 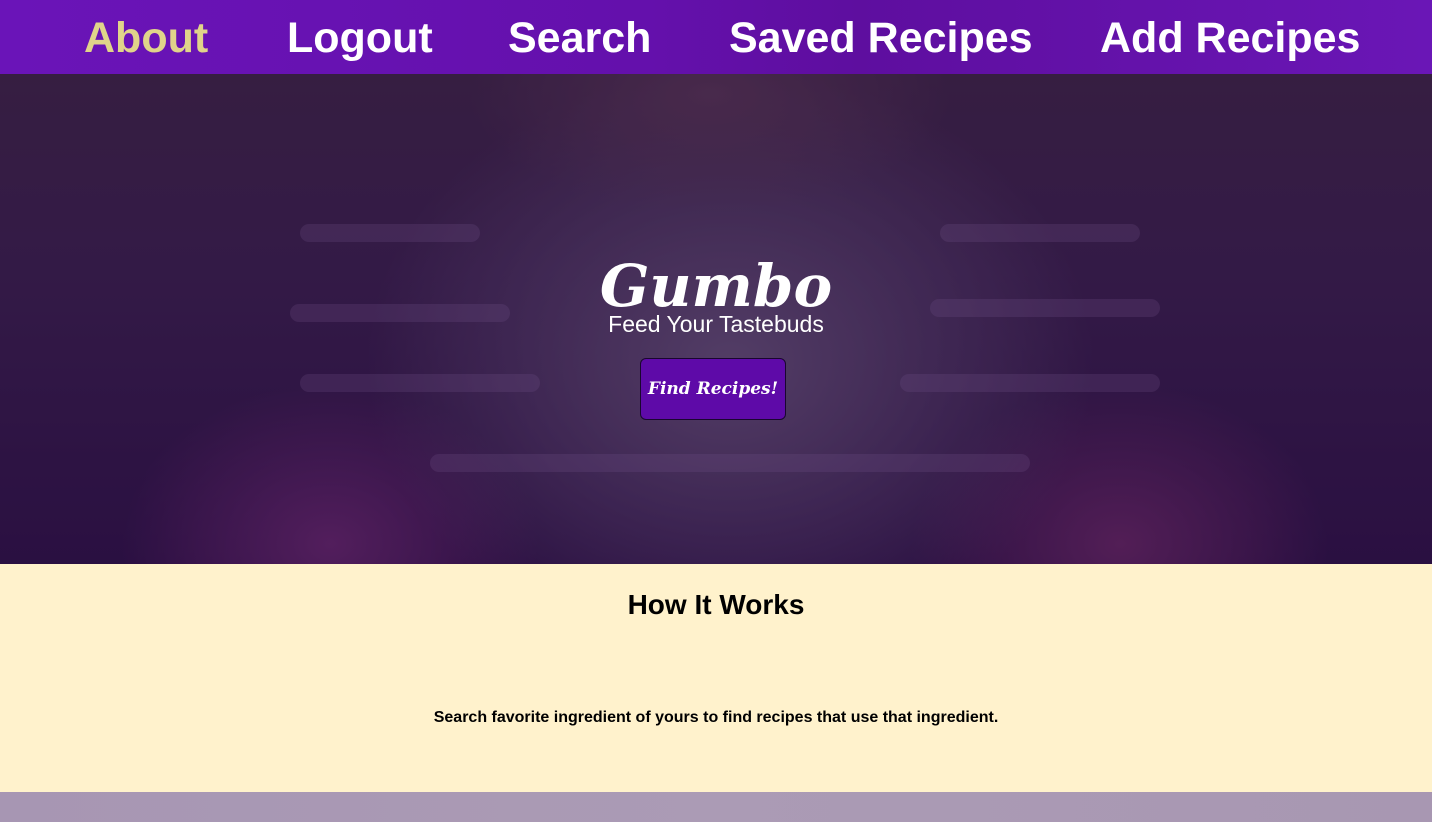 What do you see at coordinates (716, 324) in the screenshot?
I see `hero-subtitle: Feed Your Tastebuds` at bounding box center [716, 324].